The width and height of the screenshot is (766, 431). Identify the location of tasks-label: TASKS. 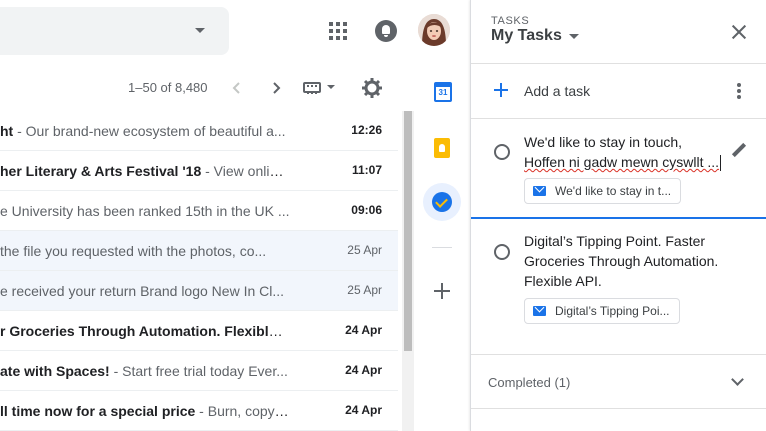
(510, 21).